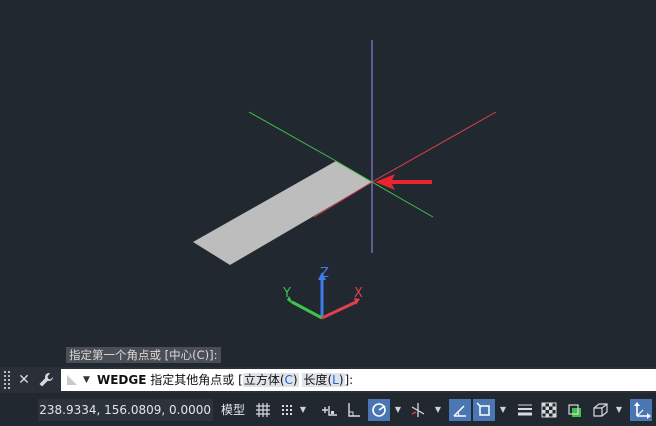  What do you see at coordinates (600, 410) in the screenshot?
I see `3d-object-snap-icon` at bounding box center [600, 410].